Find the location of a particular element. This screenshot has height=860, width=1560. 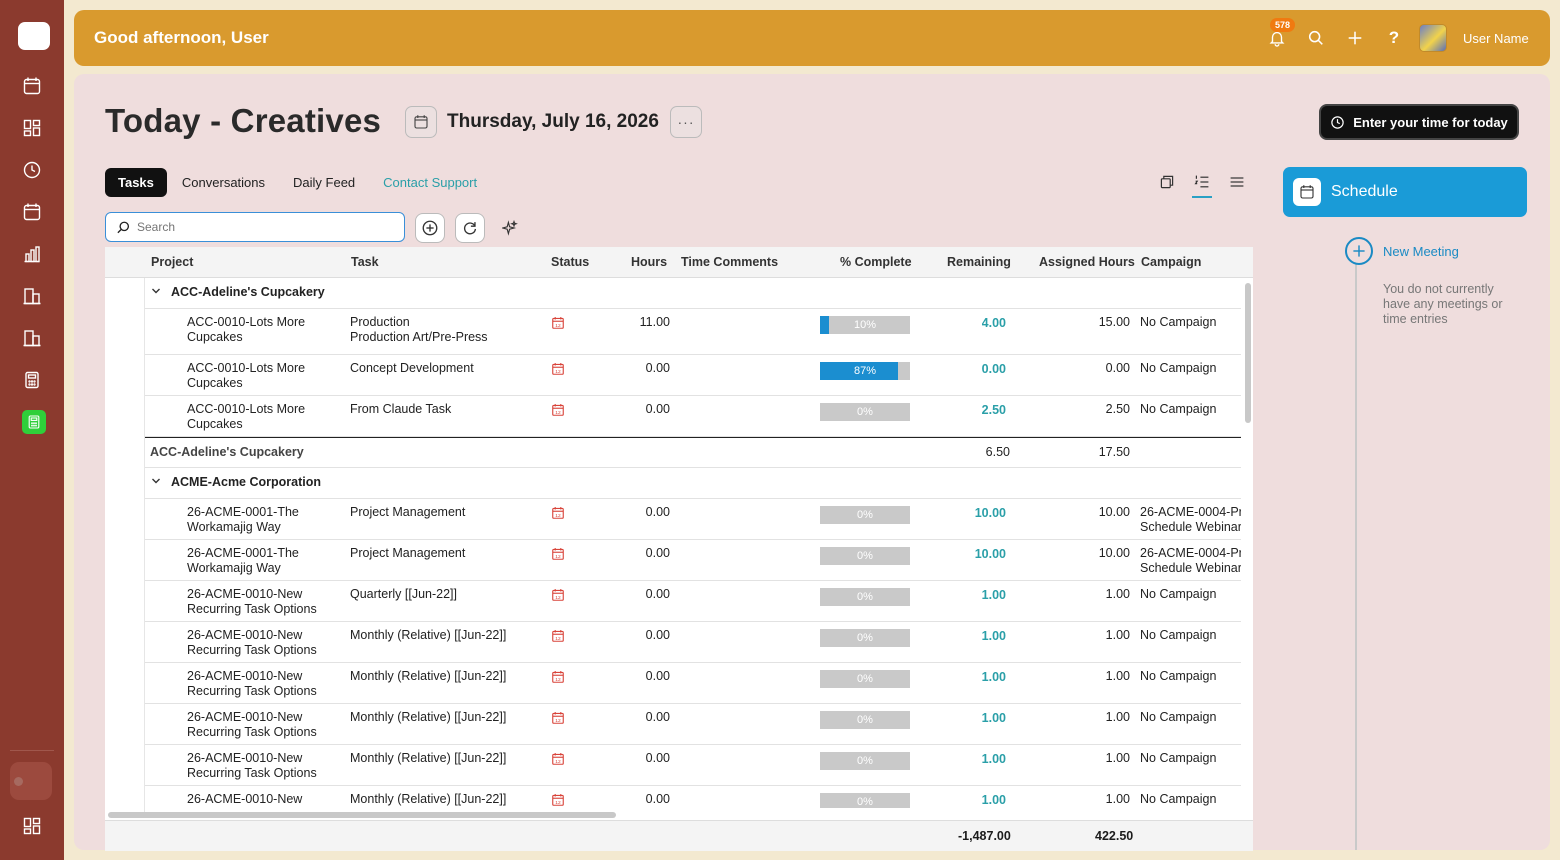

col-status: Status is located at coordinates (570, 262).